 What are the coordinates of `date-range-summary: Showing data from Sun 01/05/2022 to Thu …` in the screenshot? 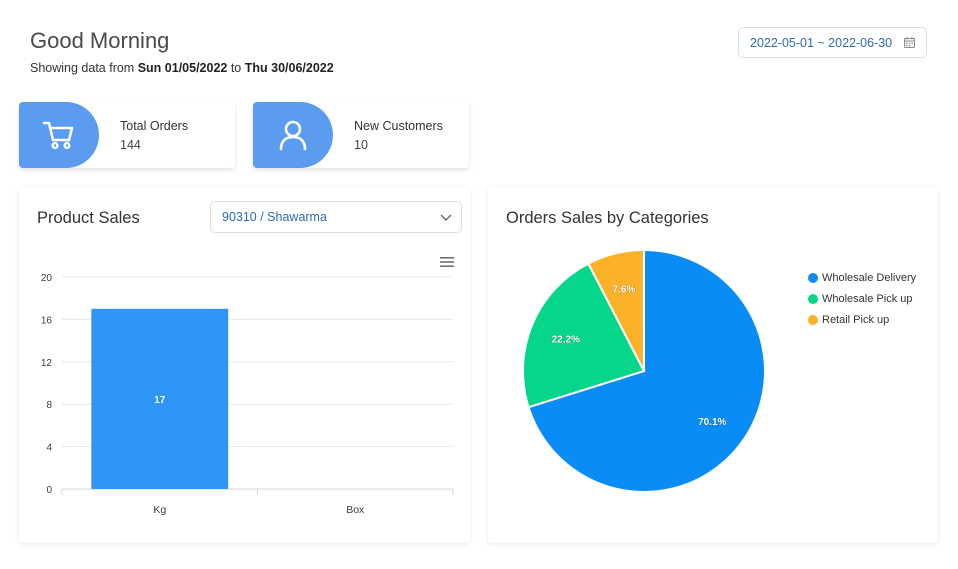 It's located at (182, 68).